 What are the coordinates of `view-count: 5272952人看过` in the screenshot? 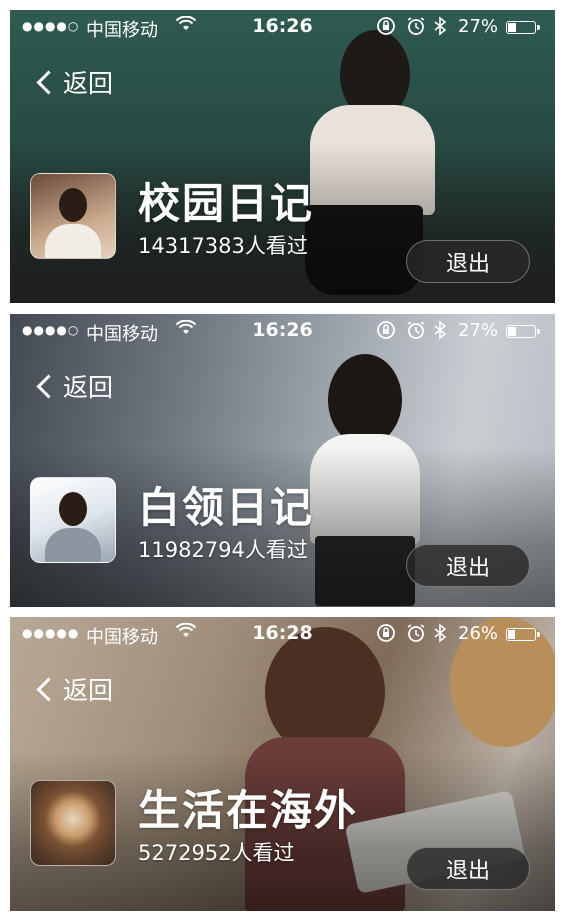 It's located at (216, 853).